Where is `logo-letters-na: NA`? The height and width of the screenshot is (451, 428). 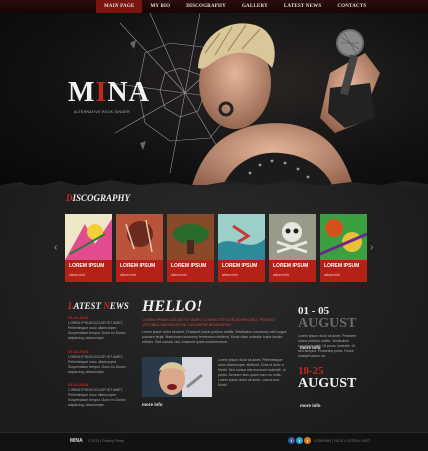
logo-letters-na: NA is located at coordinates (128, 92).